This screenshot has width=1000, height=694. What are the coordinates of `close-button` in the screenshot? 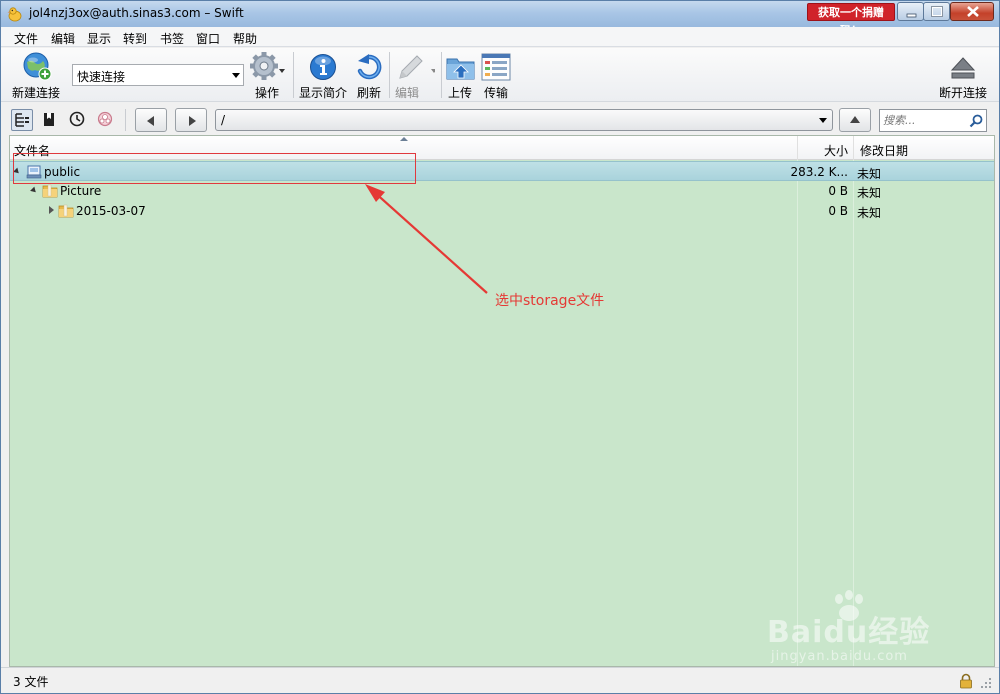 It's located at (972, 11).